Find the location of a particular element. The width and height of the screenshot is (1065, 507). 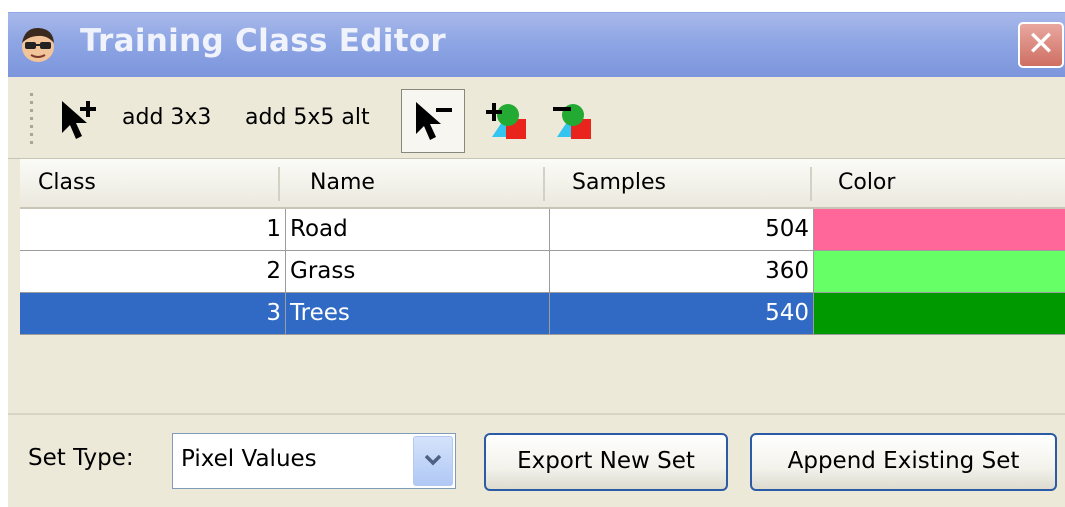

export-new-set-button: Export New Set is located at coordinates (606, 462).